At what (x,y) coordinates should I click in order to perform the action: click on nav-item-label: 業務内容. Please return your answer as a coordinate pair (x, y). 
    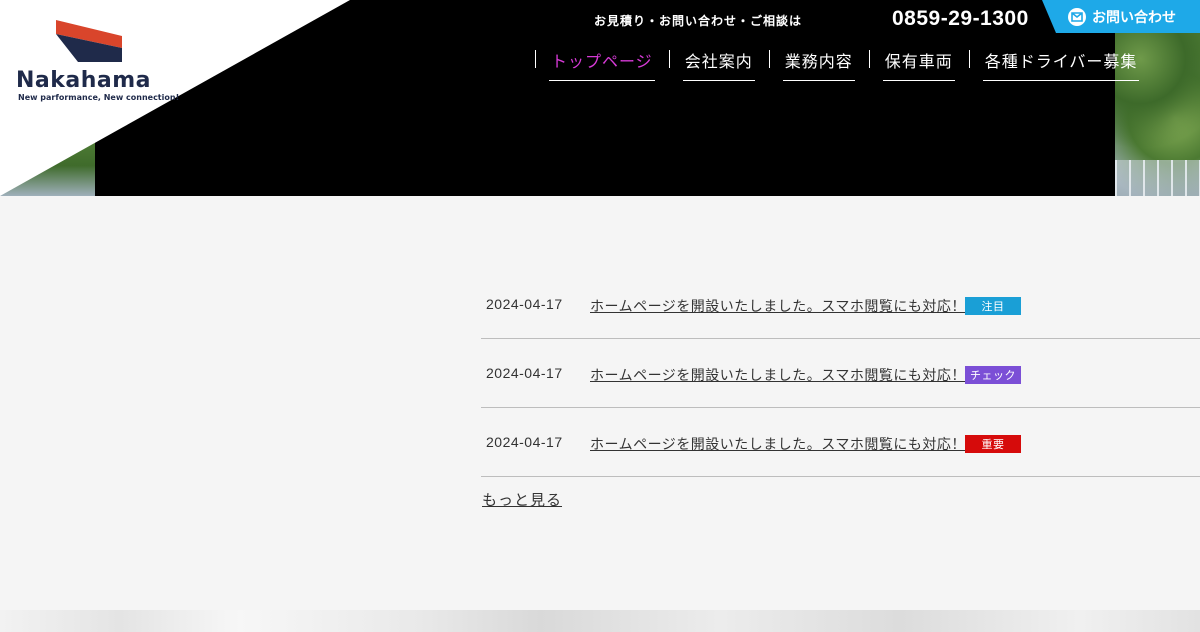
    Looking at the image, I should click on (818, 63).